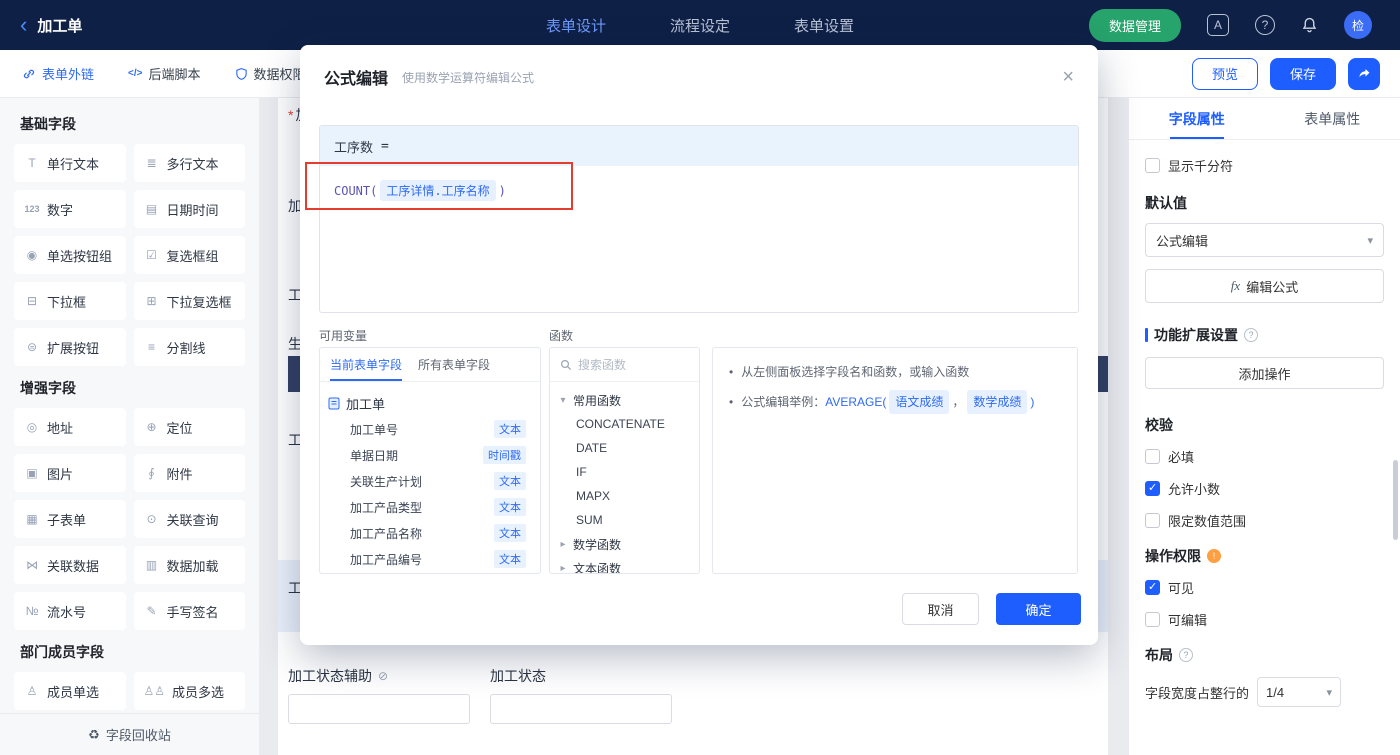 Image resolution: width=1400 pixels, height=755 pixels. I want to click on tab-field-properties: 字段属性, so click(1197, 118).